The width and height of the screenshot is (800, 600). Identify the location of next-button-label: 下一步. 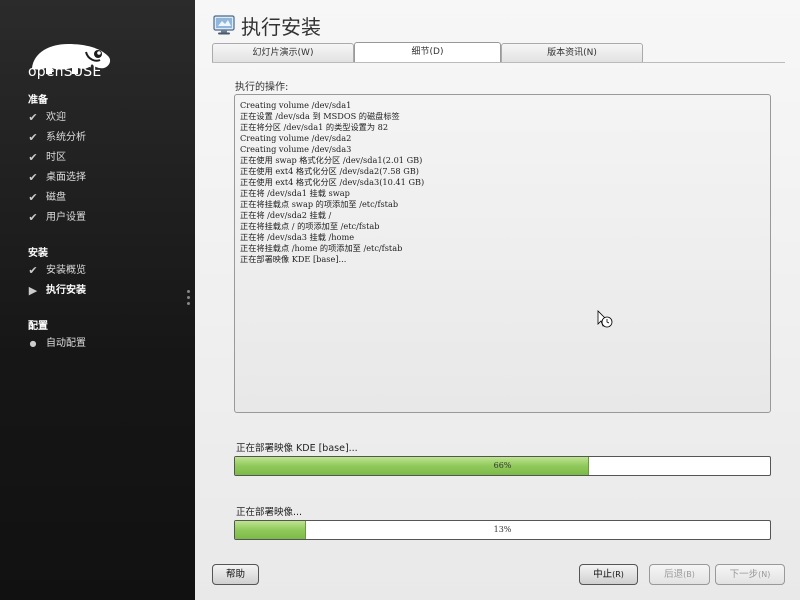
(744, 574).